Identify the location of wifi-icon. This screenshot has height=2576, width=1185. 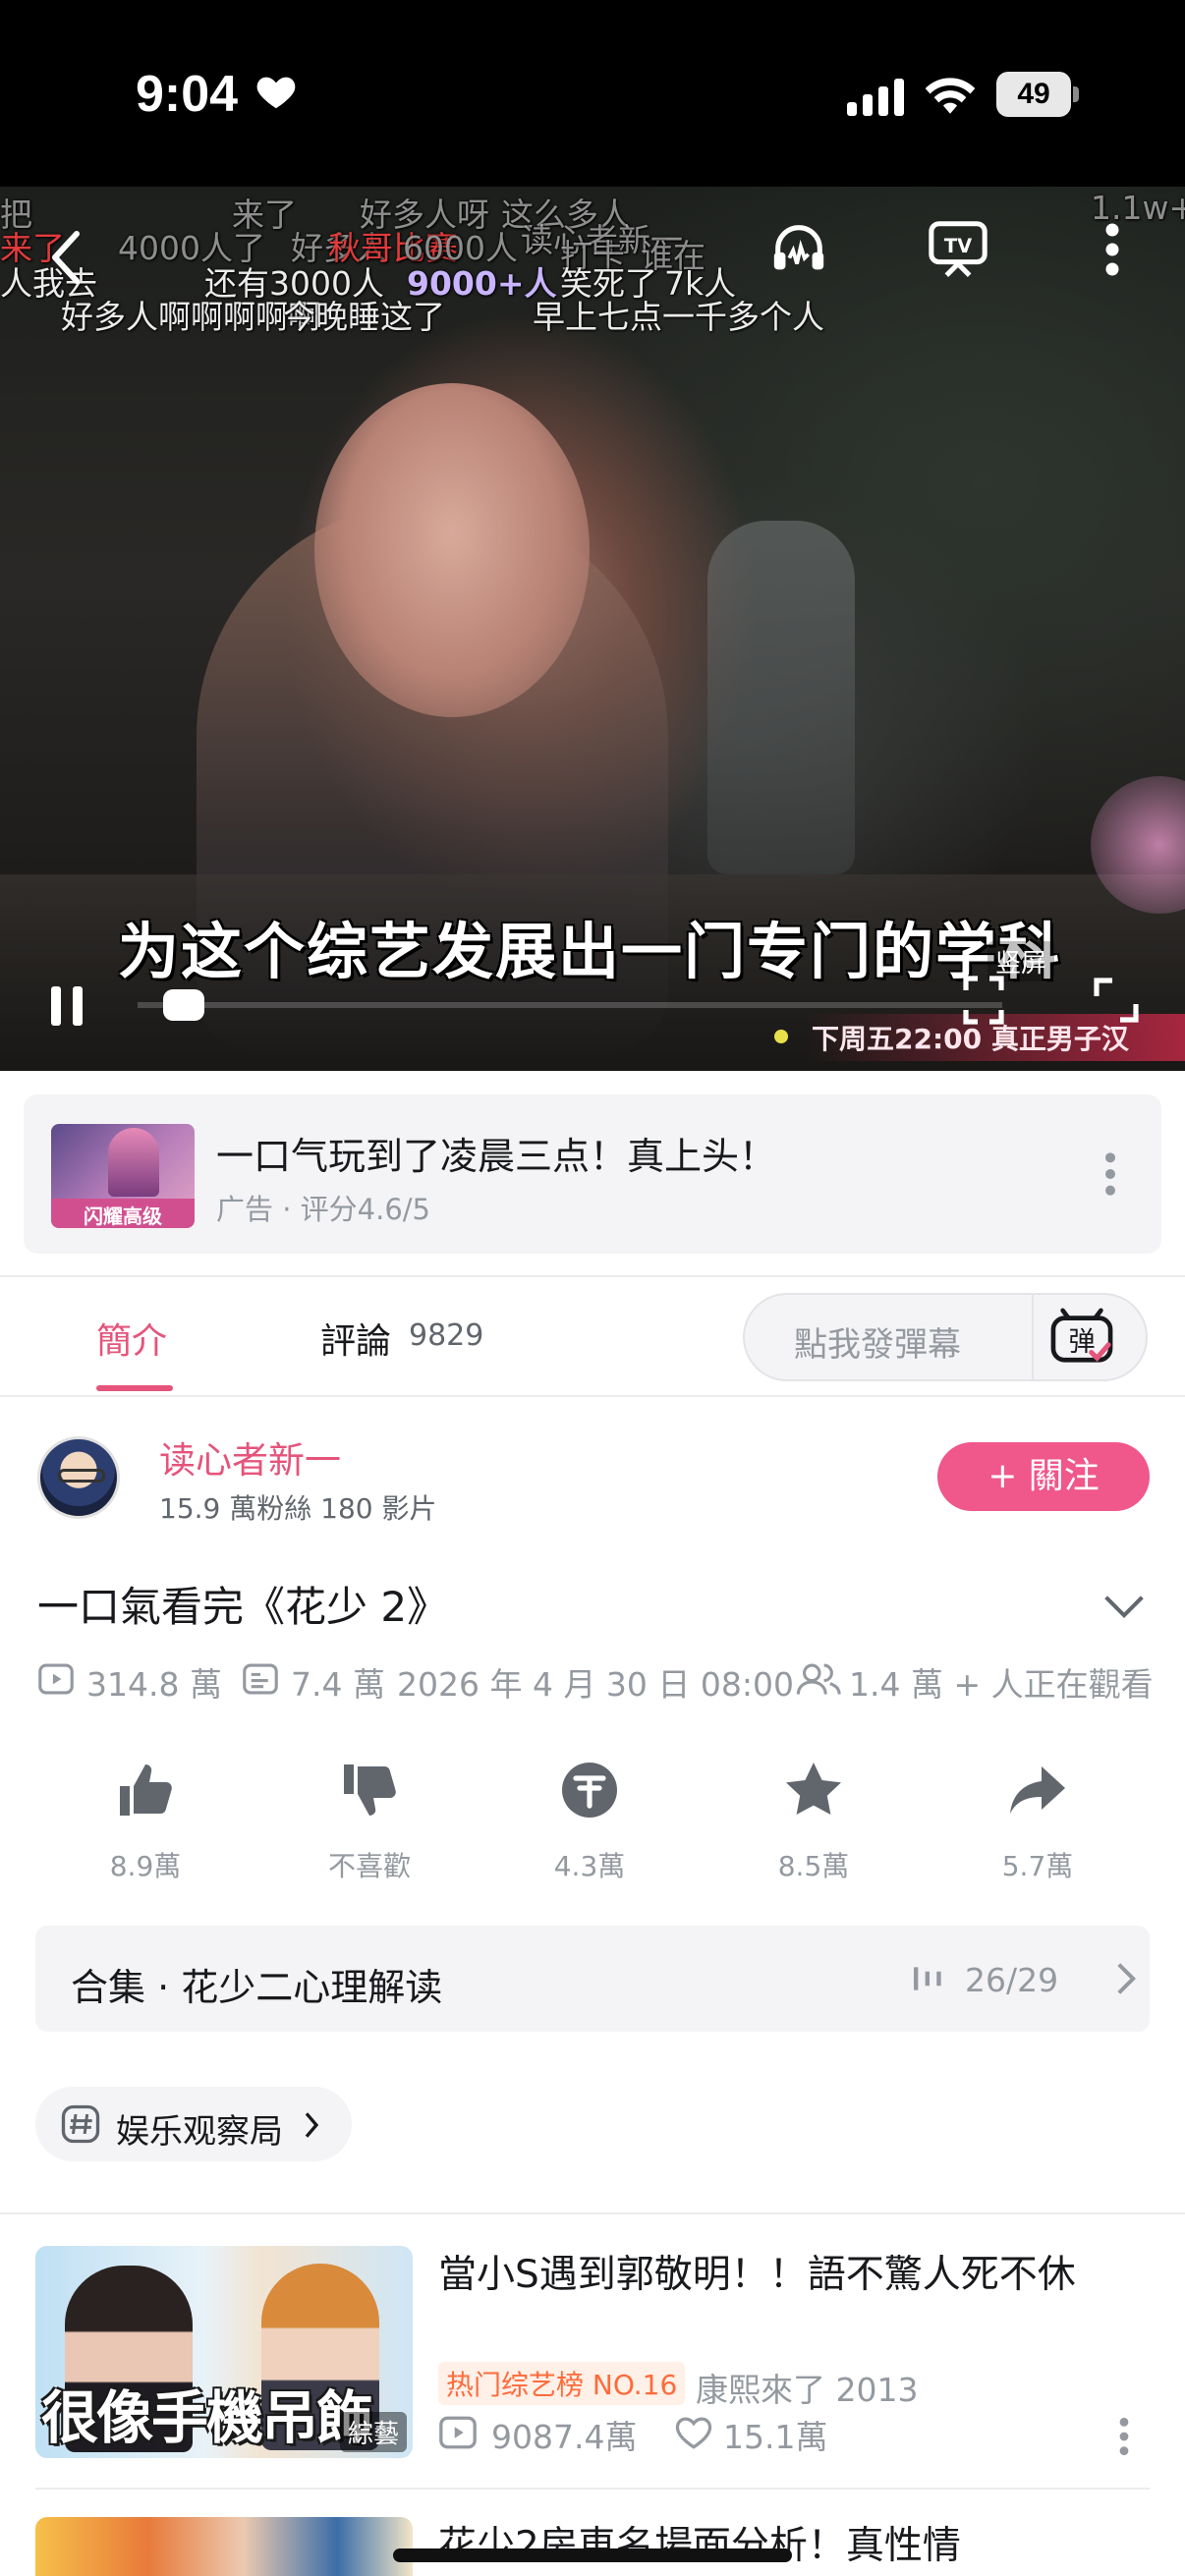
(951, 96).